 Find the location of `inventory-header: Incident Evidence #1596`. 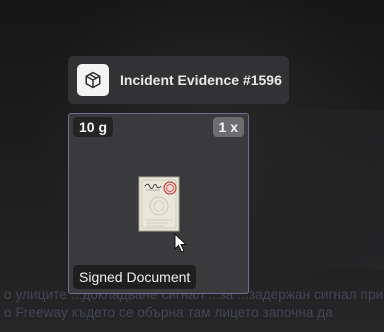

inventory-header: Incident Evidence #1596 is located at coordinates (178, 80).